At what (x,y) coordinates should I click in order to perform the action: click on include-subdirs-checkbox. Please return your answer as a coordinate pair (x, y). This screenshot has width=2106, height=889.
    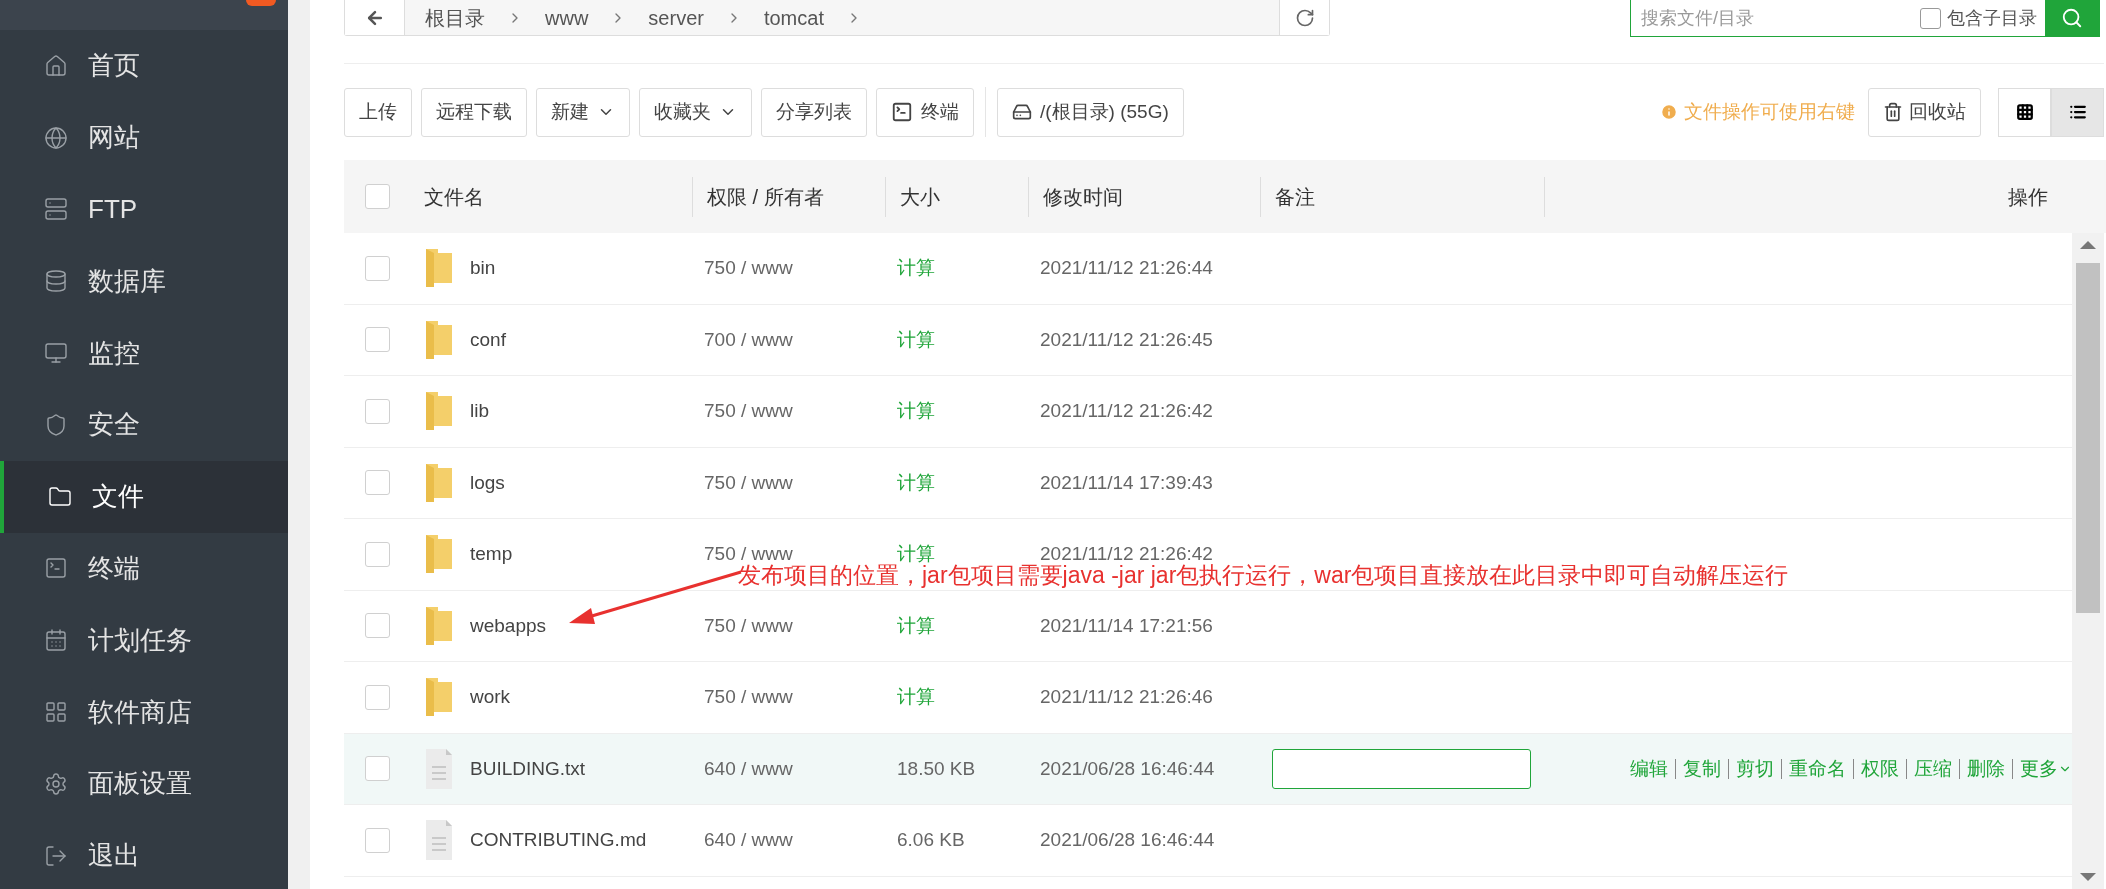
    Looking at the image, I should click on (1930, 18).